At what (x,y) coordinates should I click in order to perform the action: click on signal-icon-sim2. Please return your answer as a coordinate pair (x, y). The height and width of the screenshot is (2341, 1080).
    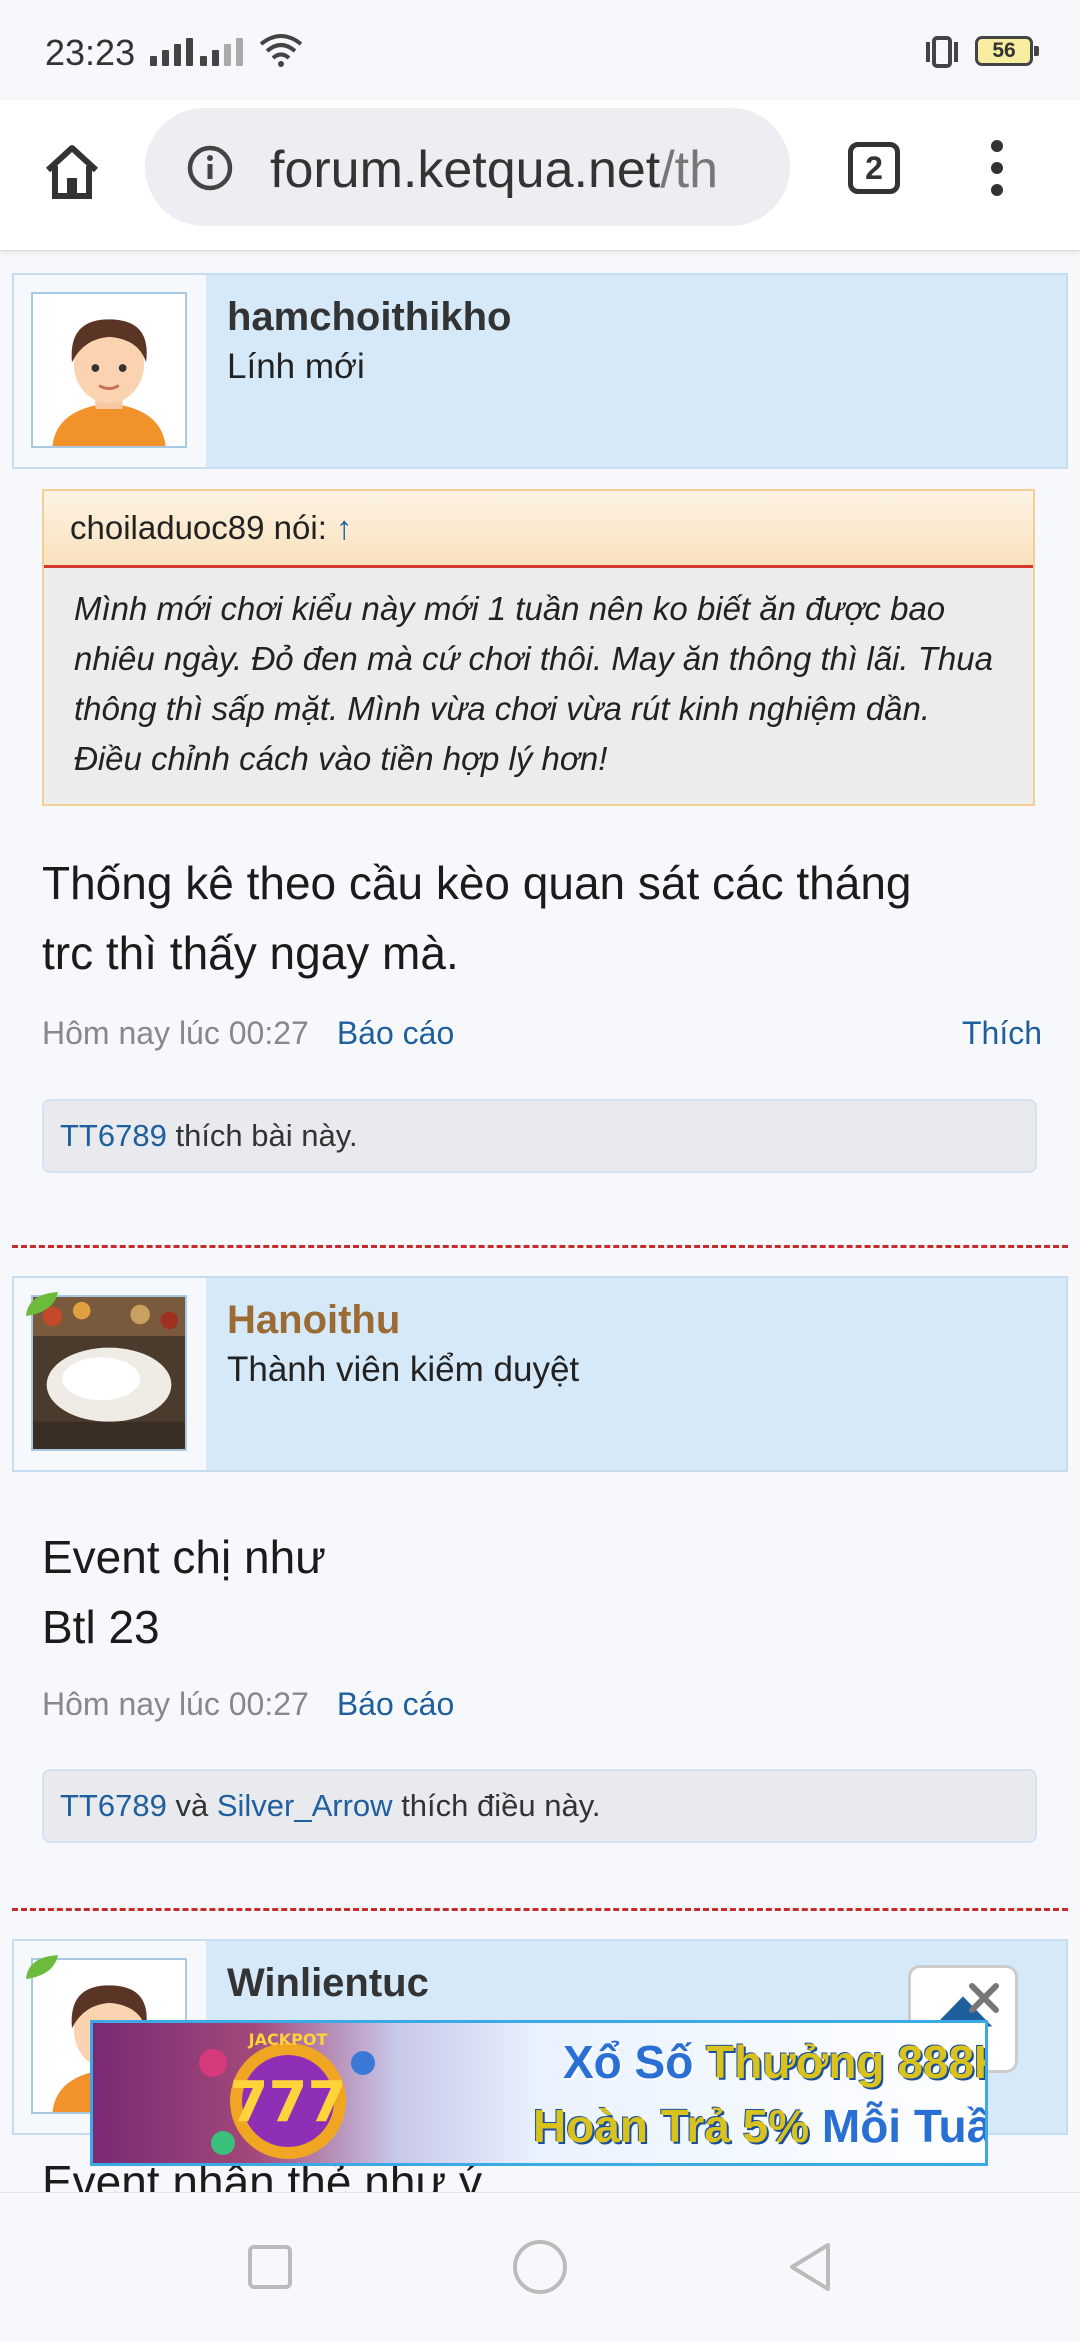
    Looking at the image, I should click on (221, 51).